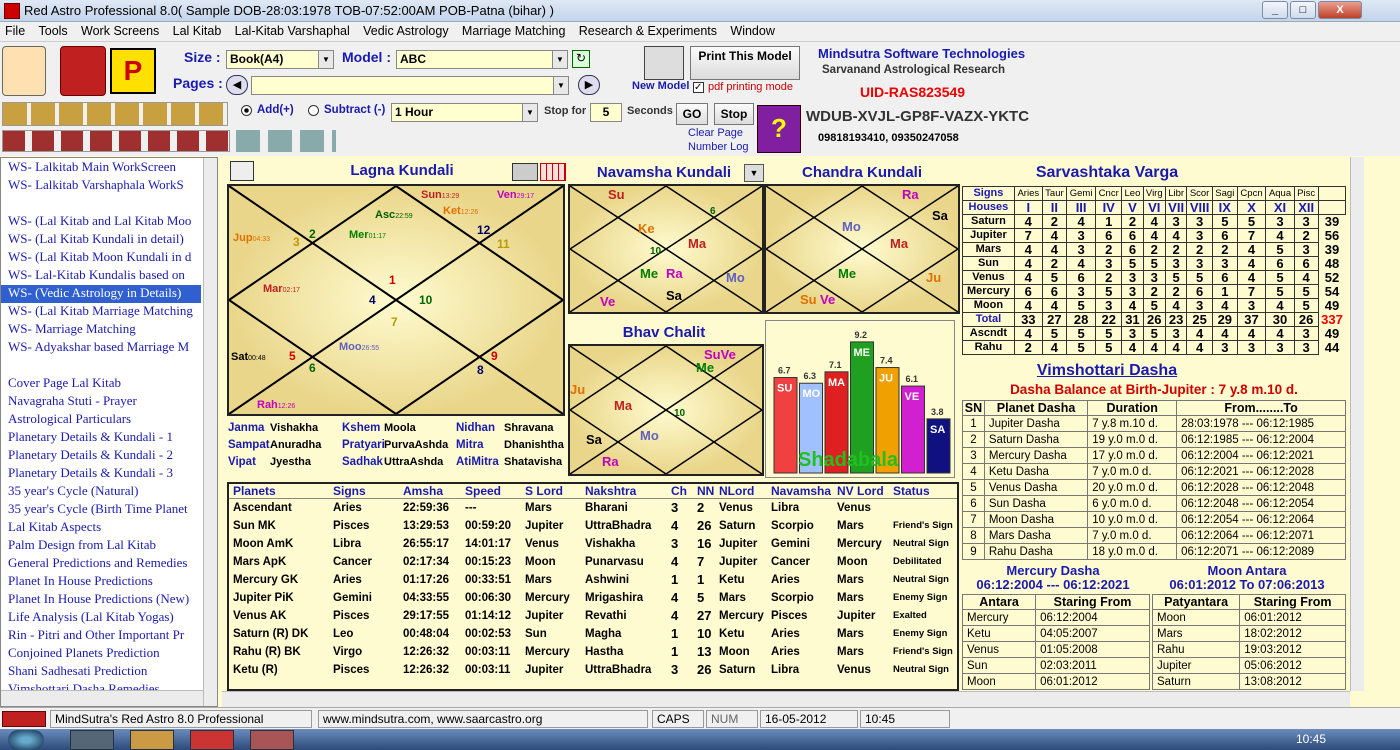 This screenshot has width=1400, height=750. Describe the element at coordinates (24, 71) in the screenshot. I see `users-icon` at that location.